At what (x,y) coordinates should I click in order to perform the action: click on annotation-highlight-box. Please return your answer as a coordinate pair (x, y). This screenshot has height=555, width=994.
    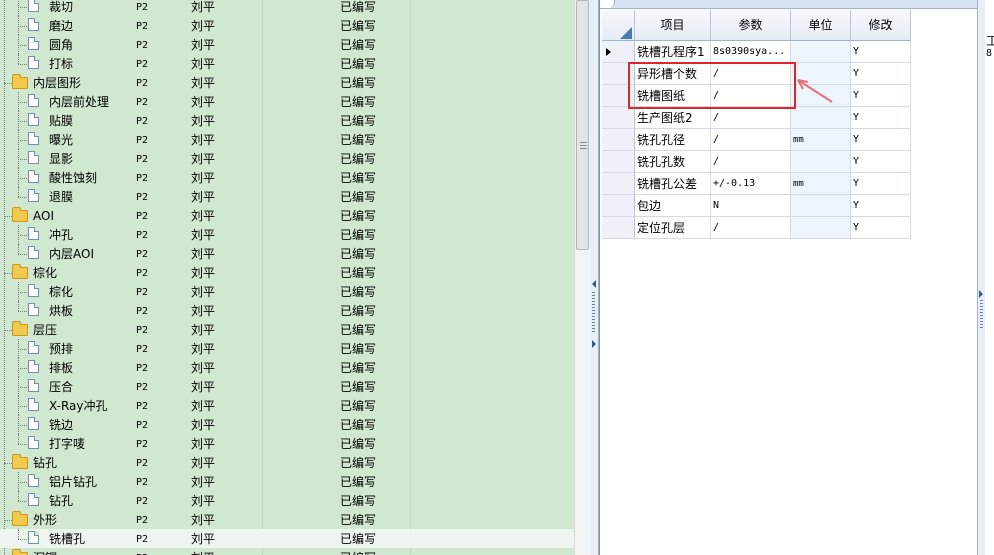
    Looking at the image, I should click on (712, 85).